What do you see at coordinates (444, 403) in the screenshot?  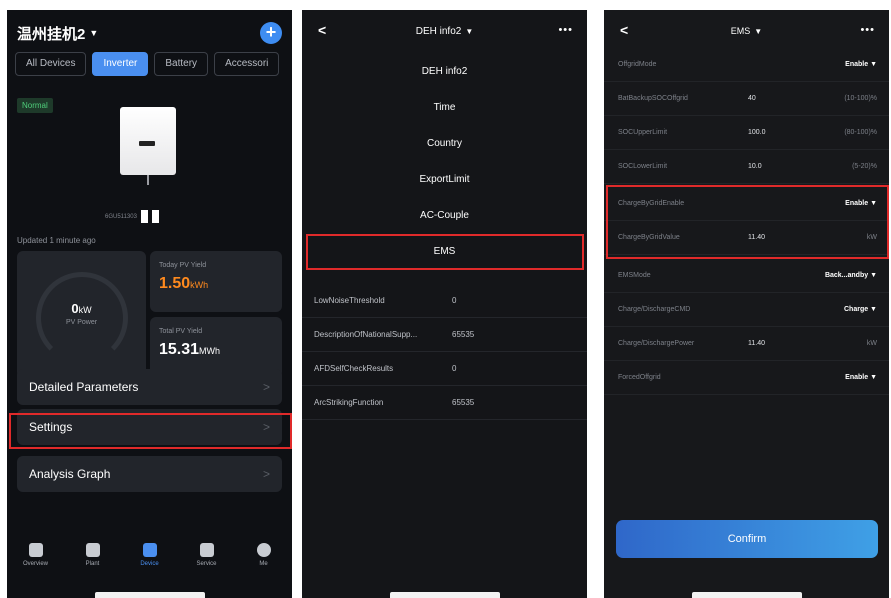 I see `list-item: ArcStrikingFunction 65535` at bounding box center [444, 403].